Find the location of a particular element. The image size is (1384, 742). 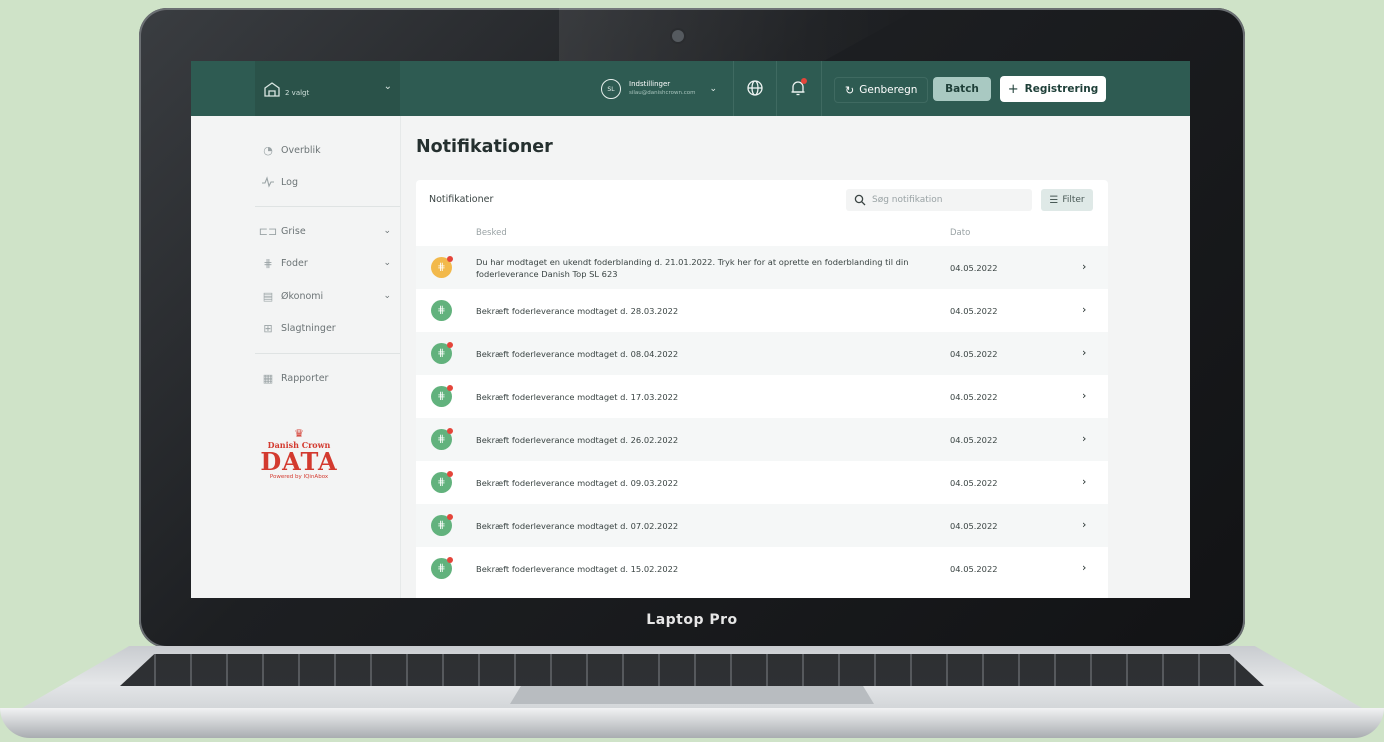

sidebar-item-foder: ⋕ Foder ⌄ is located at coordinates (326, 263).